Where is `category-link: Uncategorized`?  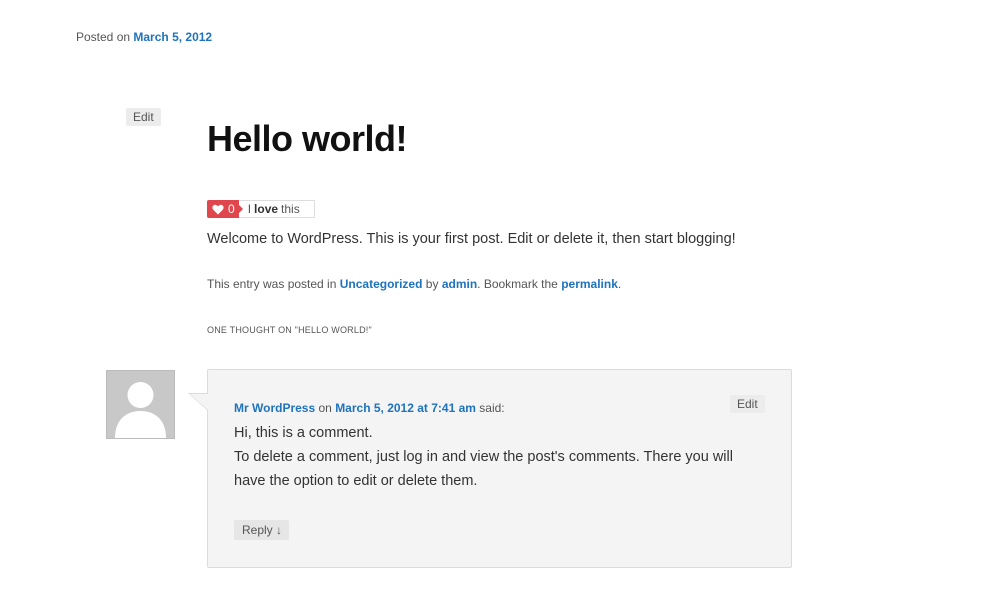
category-link: Uncategorized is located at coordinates (381, 284).